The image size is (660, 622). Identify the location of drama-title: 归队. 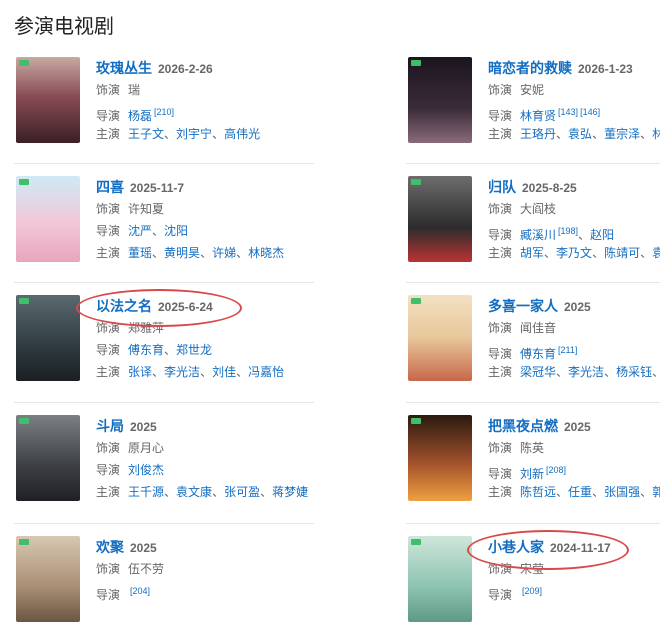
(502, 187).